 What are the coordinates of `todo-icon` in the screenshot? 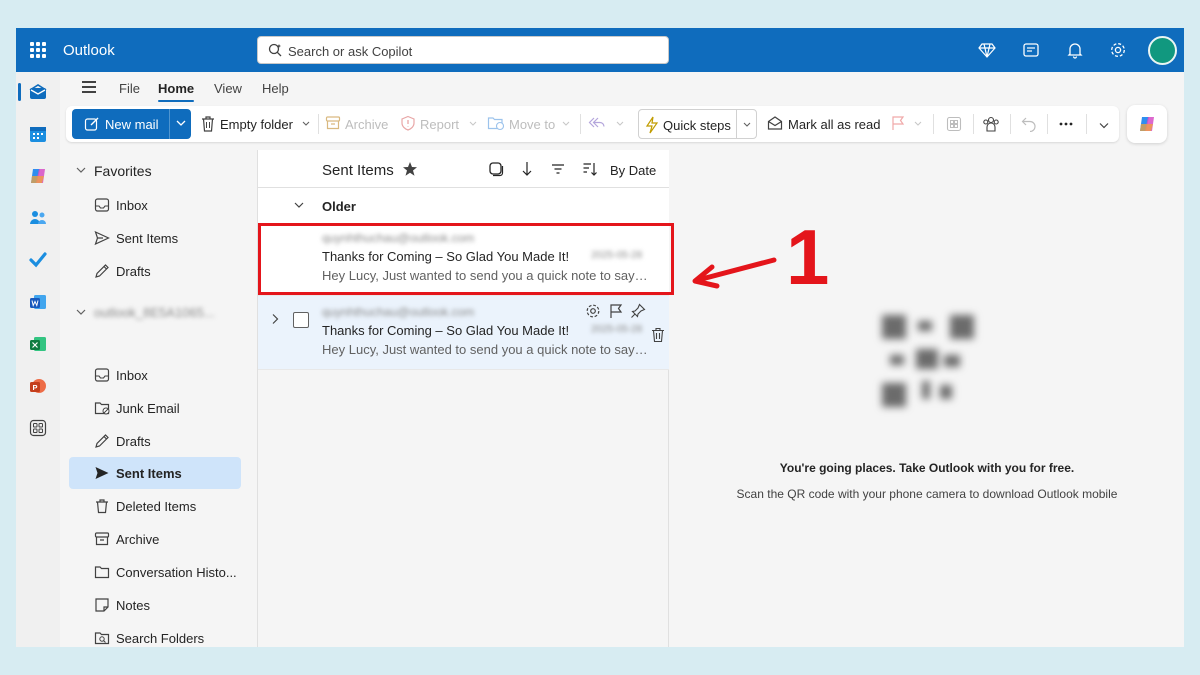 It's located at (38, 260).